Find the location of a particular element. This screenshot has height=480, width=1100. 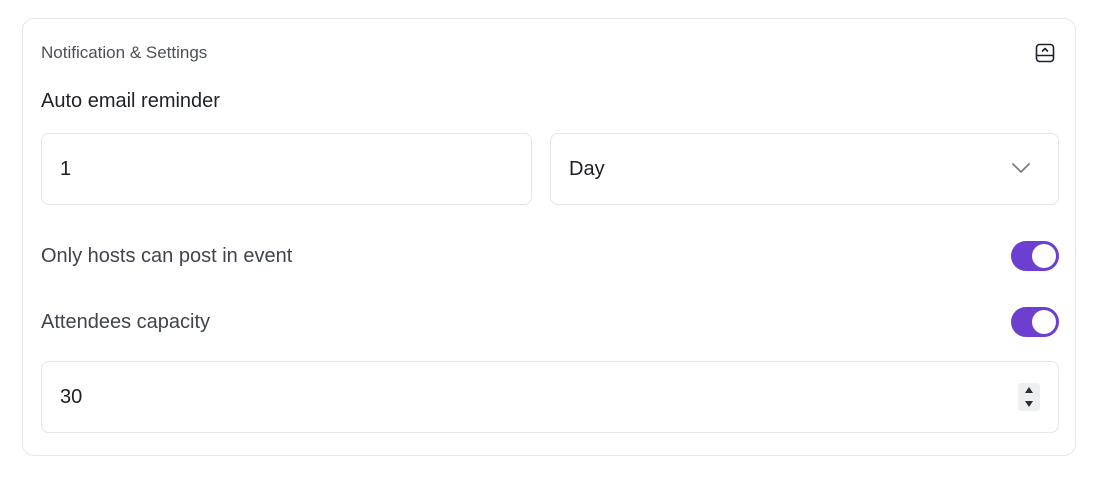

attendees-capacity-field is located at coordinates (550, 397).